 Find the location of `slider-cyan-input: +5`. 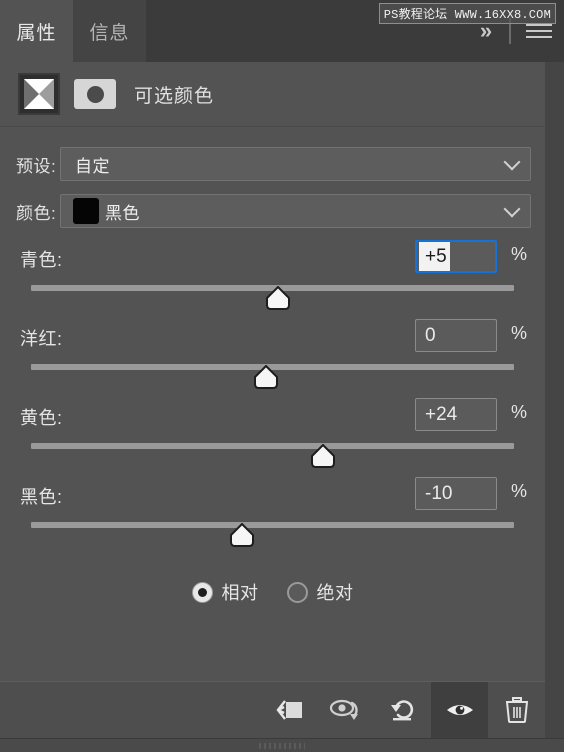

slider-cyan-input: +5 is located at coordinates (456, 256).